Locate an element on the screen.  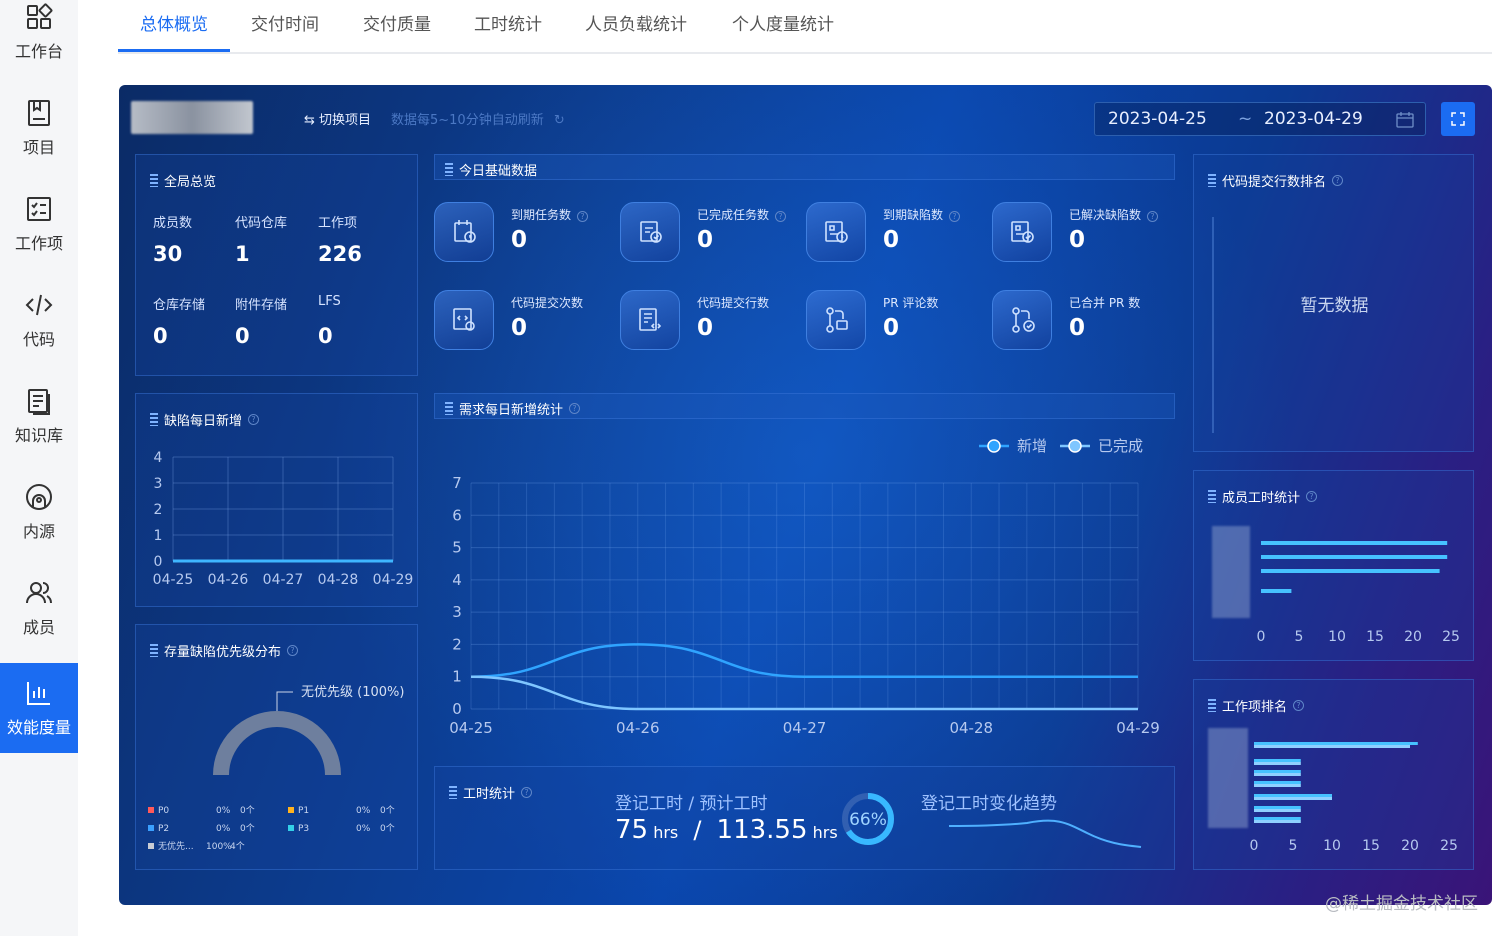
date-start: 2023-04-25 is located at coordinates (1157, 119).